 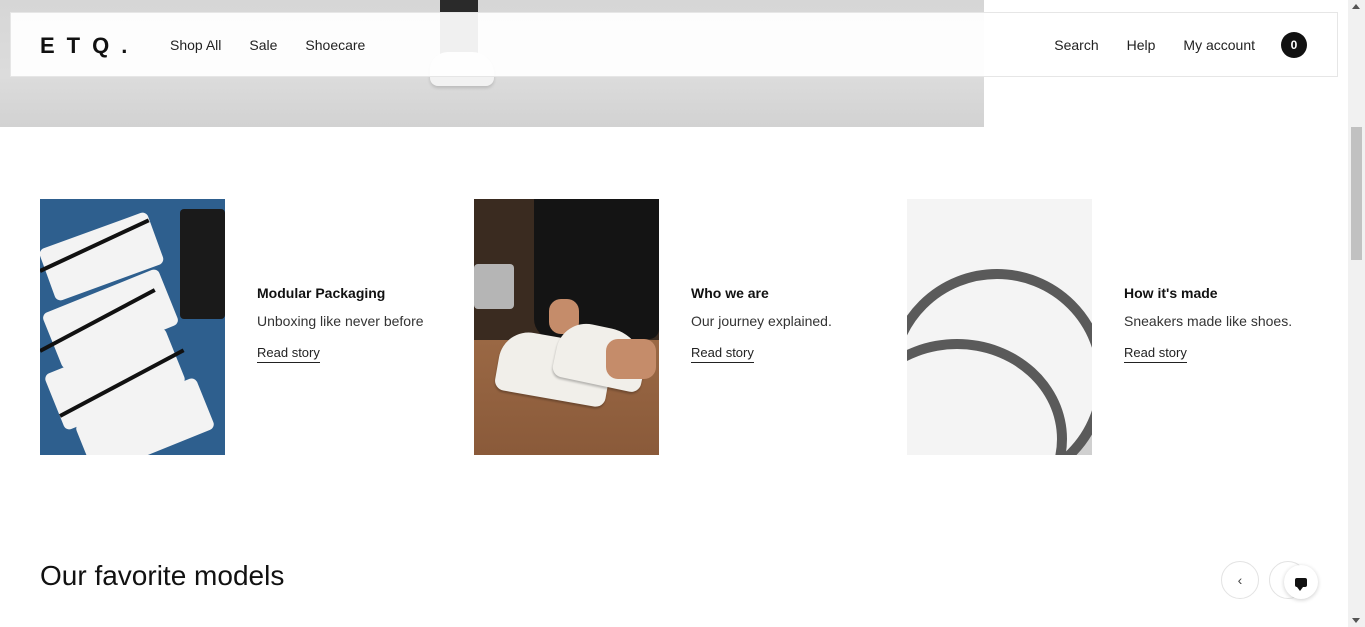 What do you see at coordinates (1356, 6) in the screenshot?
I see `scroll-up-icon` at bounding box center [1356, 6].